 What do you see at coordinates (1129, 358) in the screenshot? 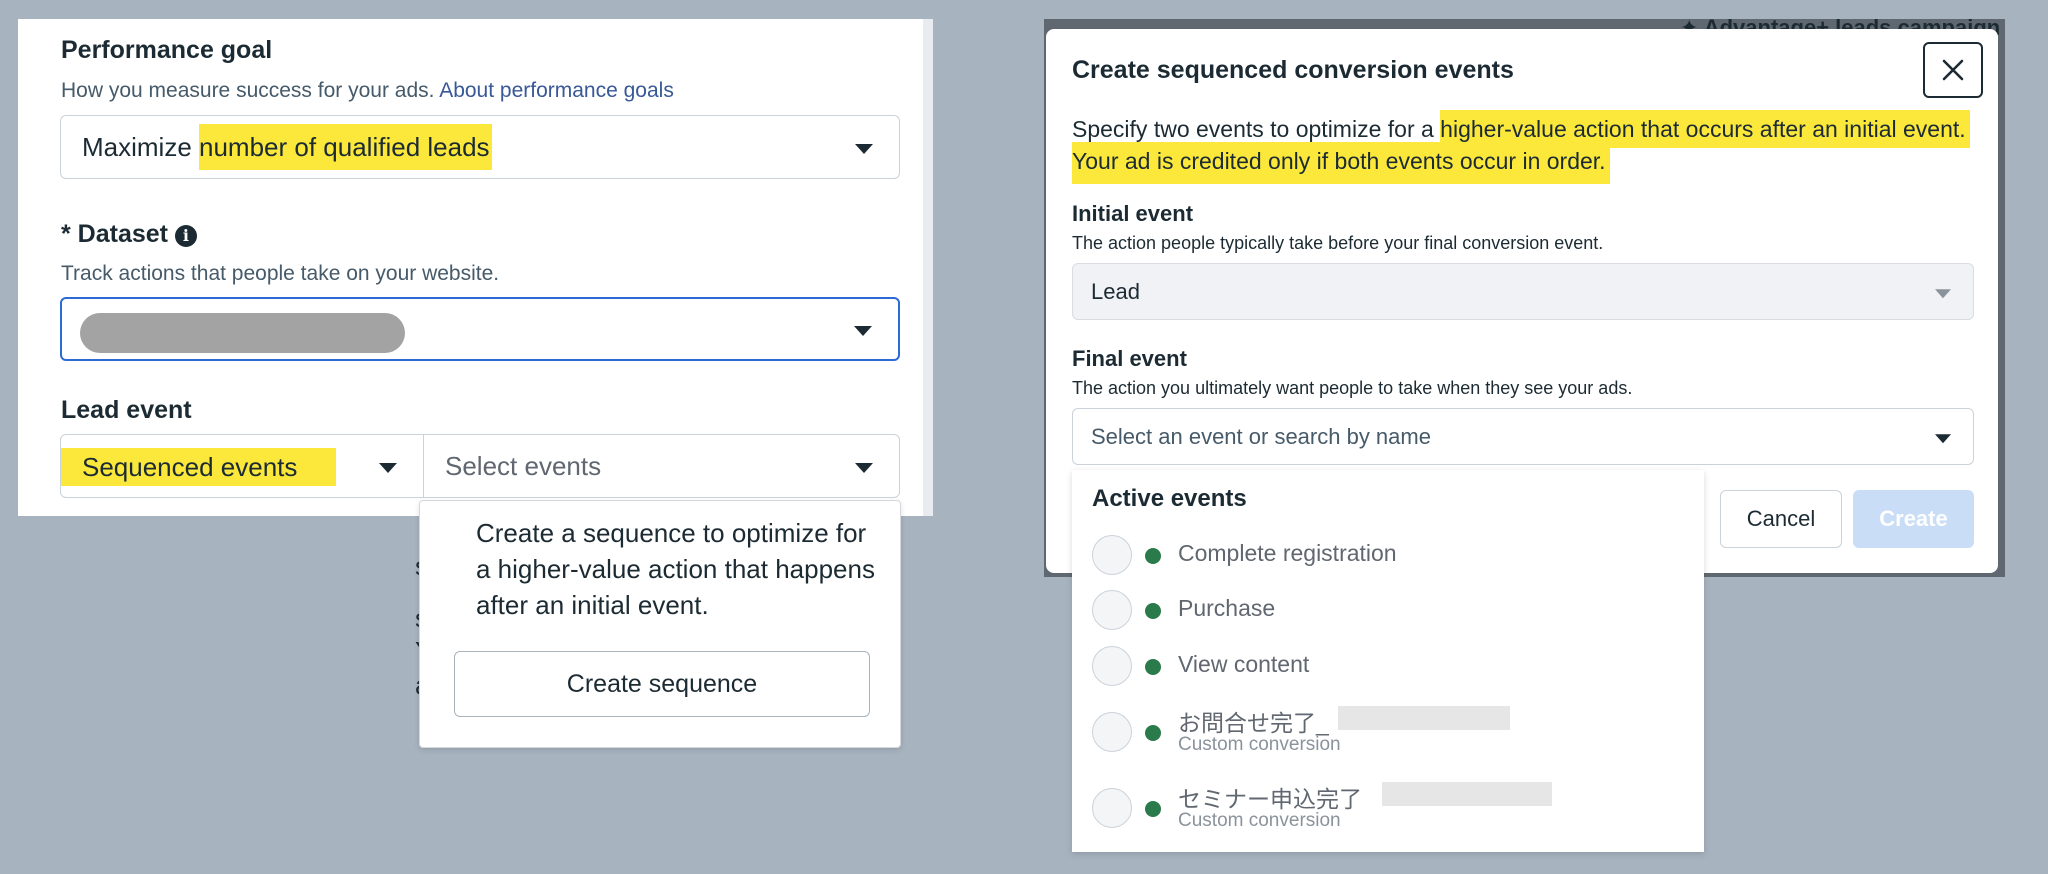
I see `final-event-label: Final event` at bounding box center [1129, 358].